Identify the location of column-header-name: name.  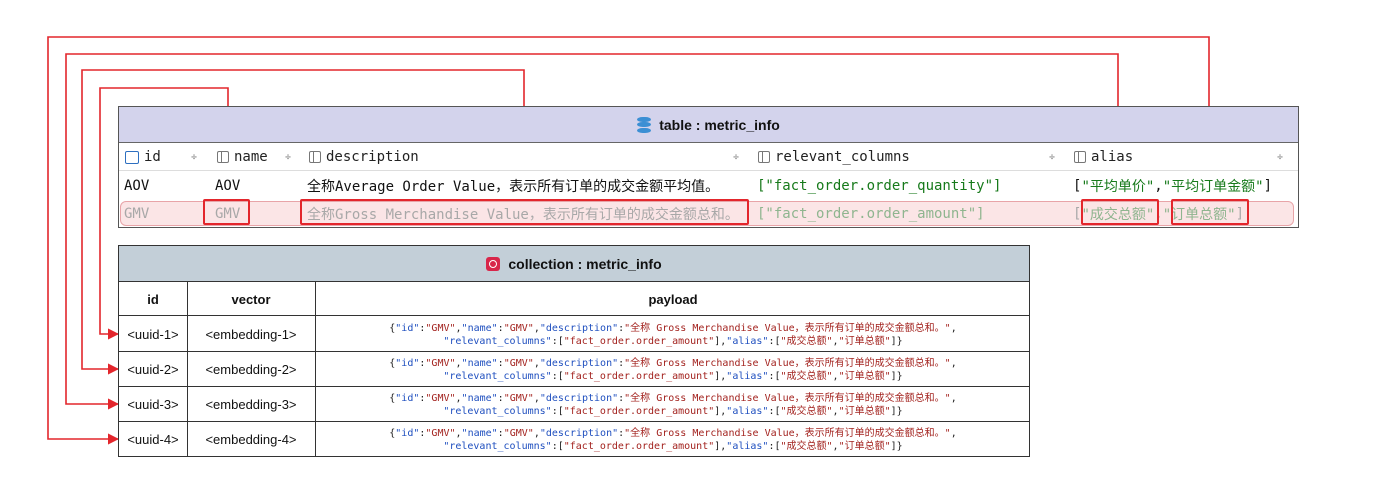
(242, 157).